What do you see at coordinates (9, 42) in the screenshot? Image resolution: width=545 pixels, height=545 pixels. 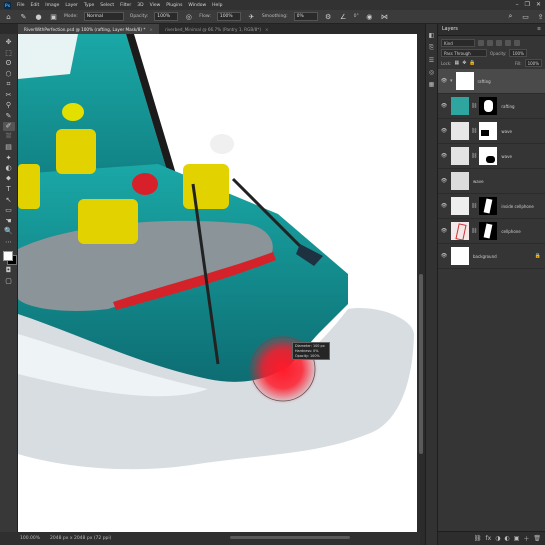 I see `move-tool-icon: ✥` at bounding box center [9, 42].